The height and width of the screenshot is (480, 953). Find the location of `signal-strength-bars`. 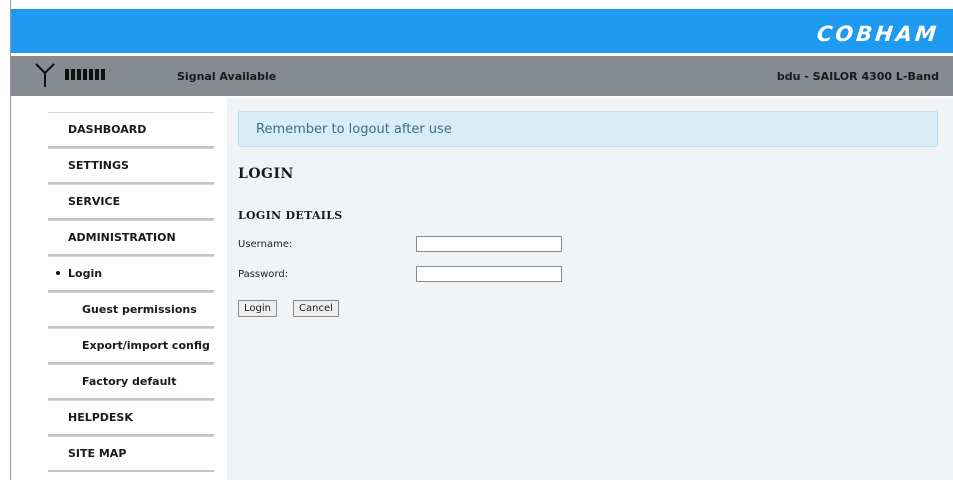

signal-strength-bars is located at coordinates (85, 74).